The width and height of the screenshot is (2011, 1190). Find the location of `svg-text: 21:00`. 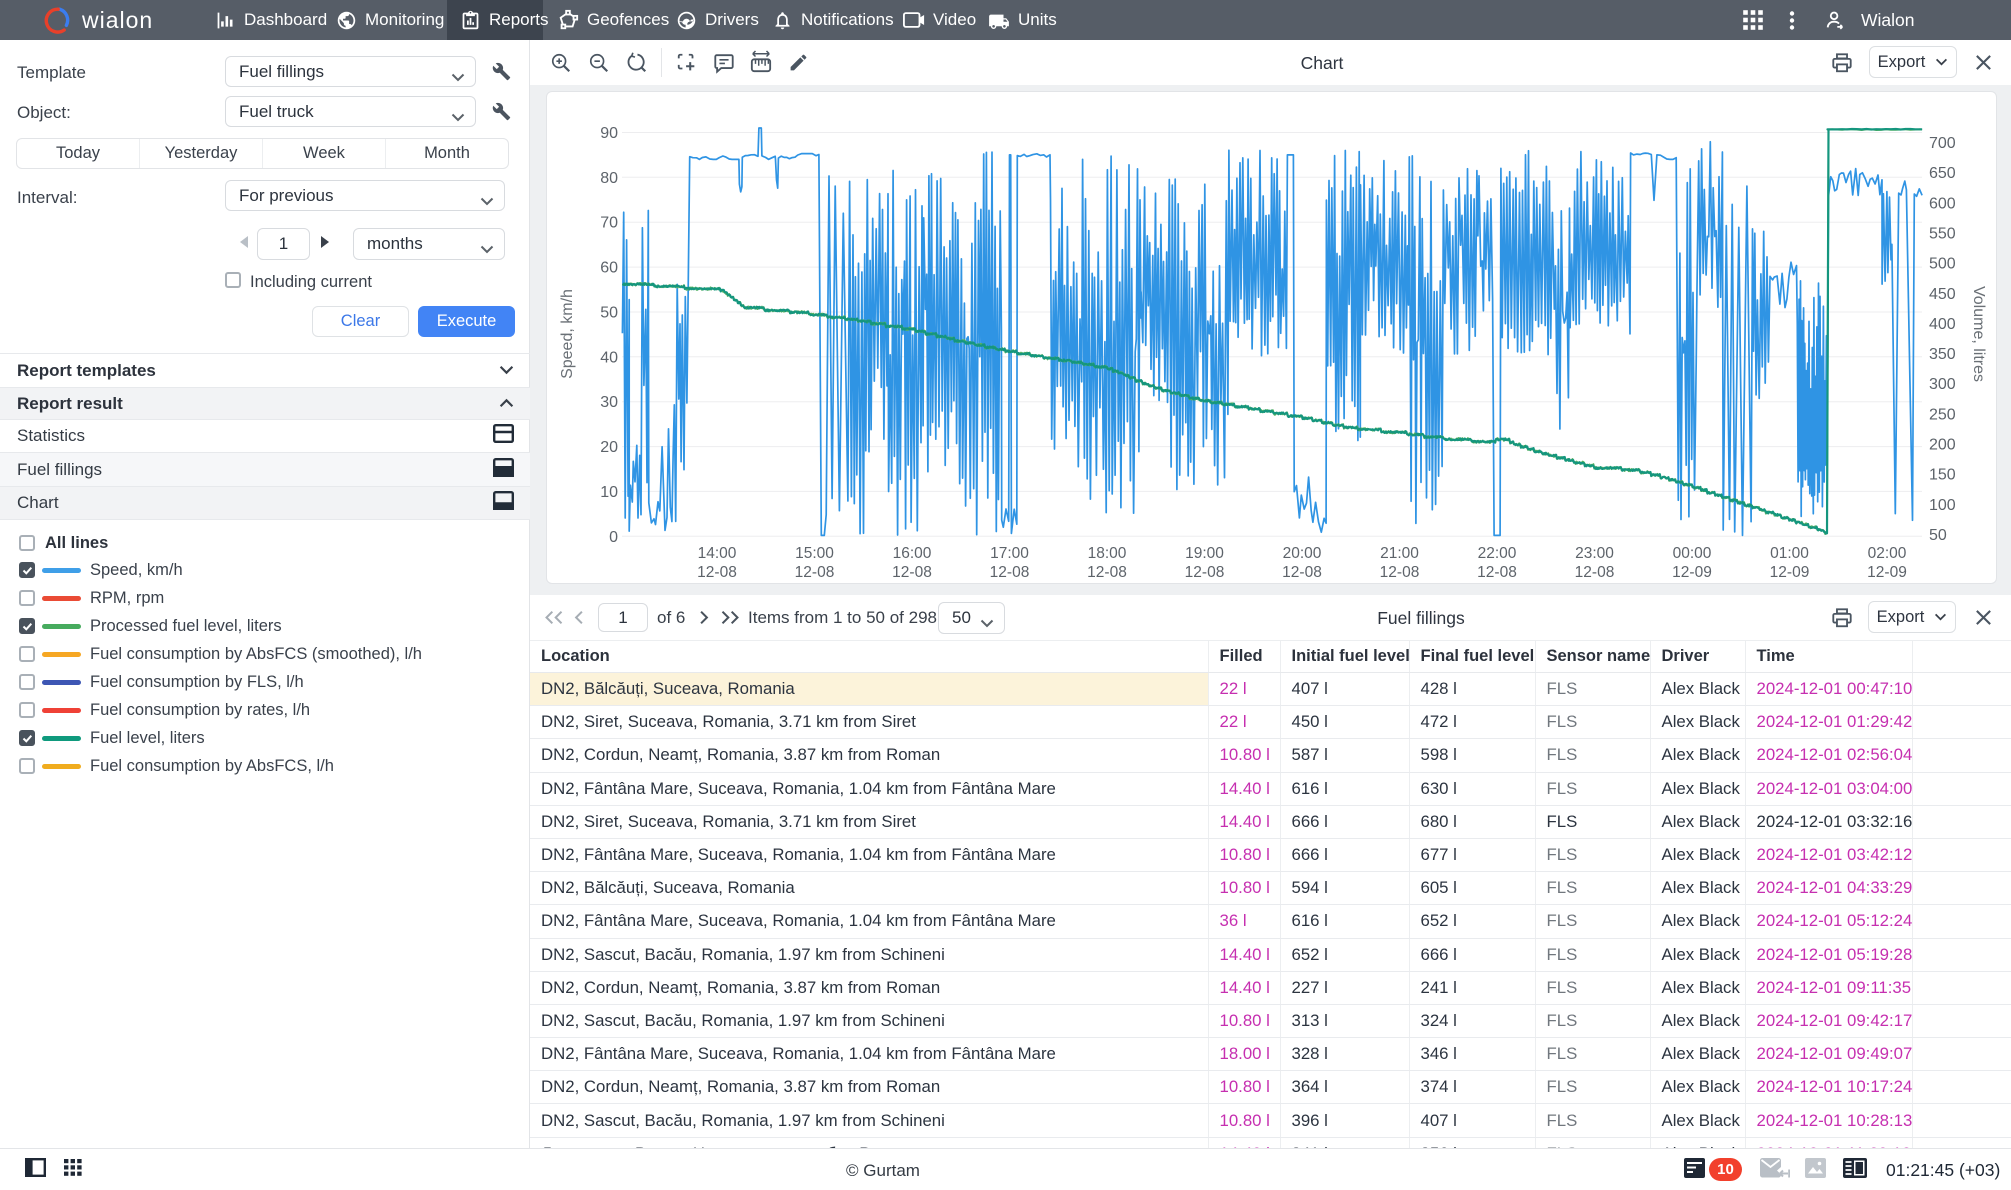

svg-text: 21:00 is located at coordinates (1399, 553).